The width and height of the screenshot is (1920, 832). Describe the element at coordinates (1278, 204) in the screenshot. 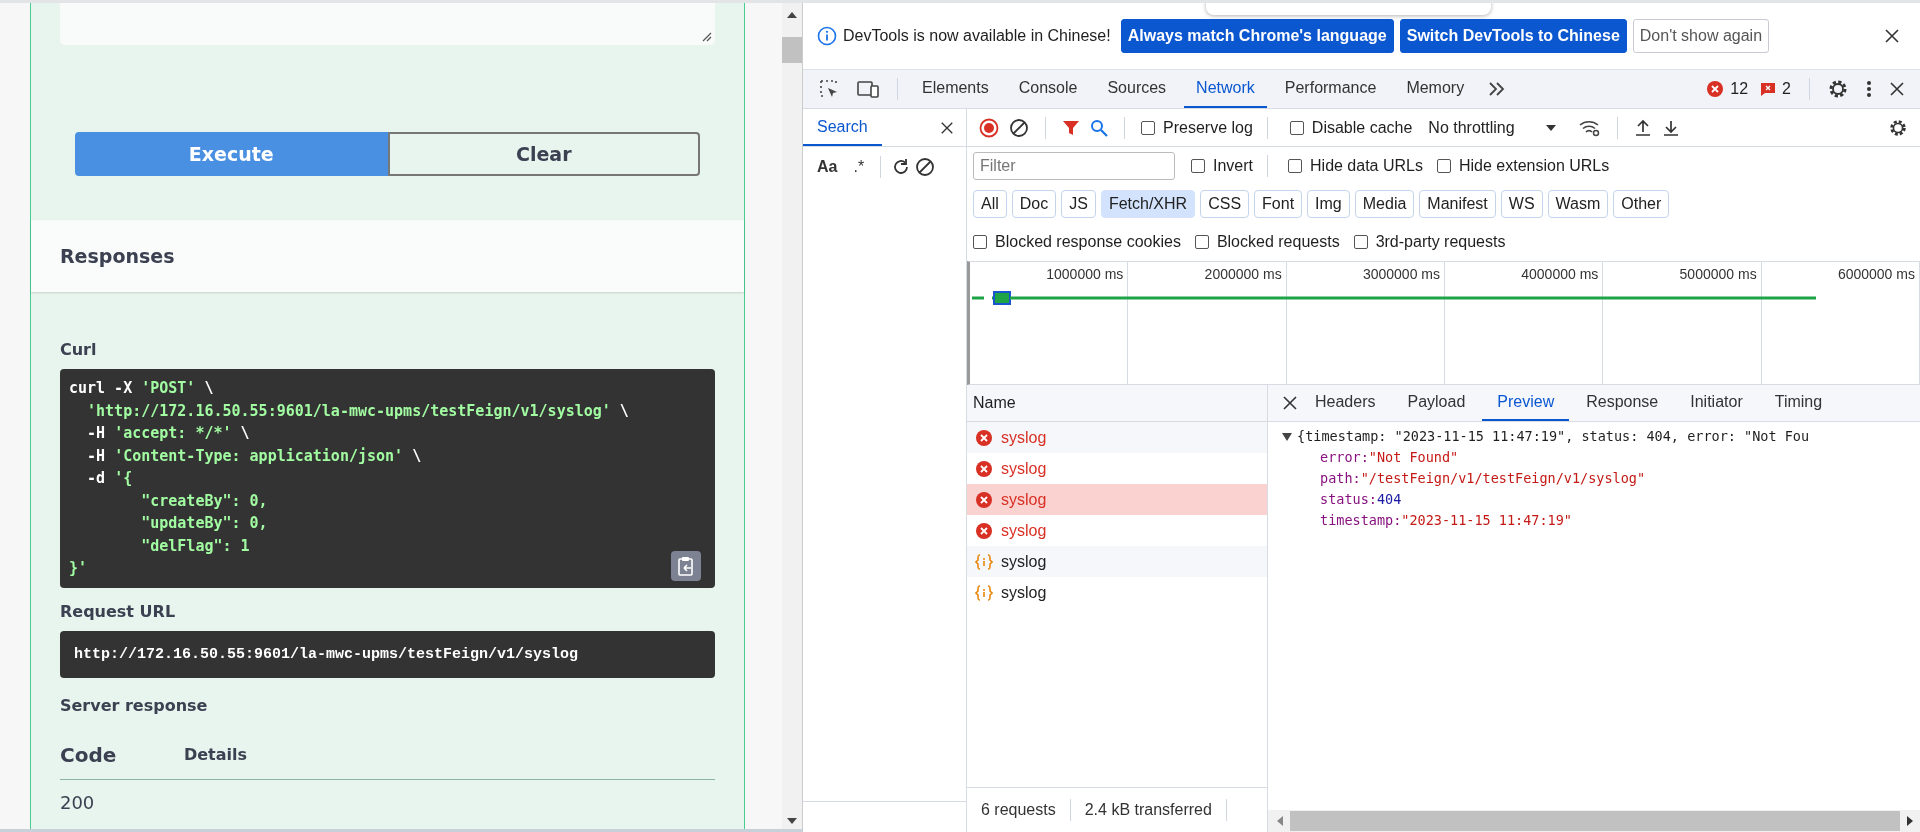

I see `type-filter-button: Font` at that location.